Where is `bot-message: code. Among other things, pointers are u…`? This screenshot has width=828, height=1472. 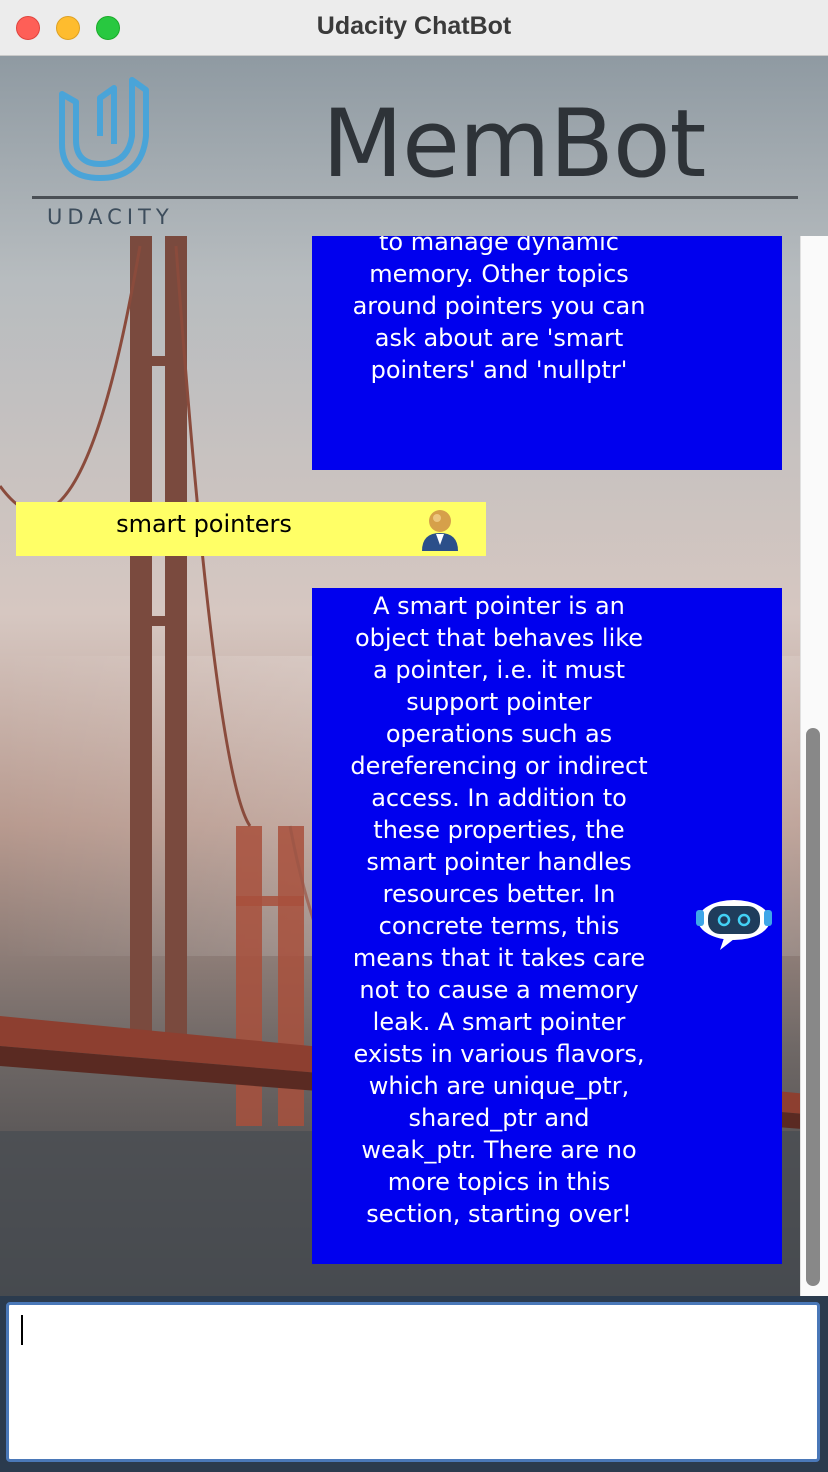
bot-message: code. Among other things, pointers are u… is located at coordinates (547, 353).